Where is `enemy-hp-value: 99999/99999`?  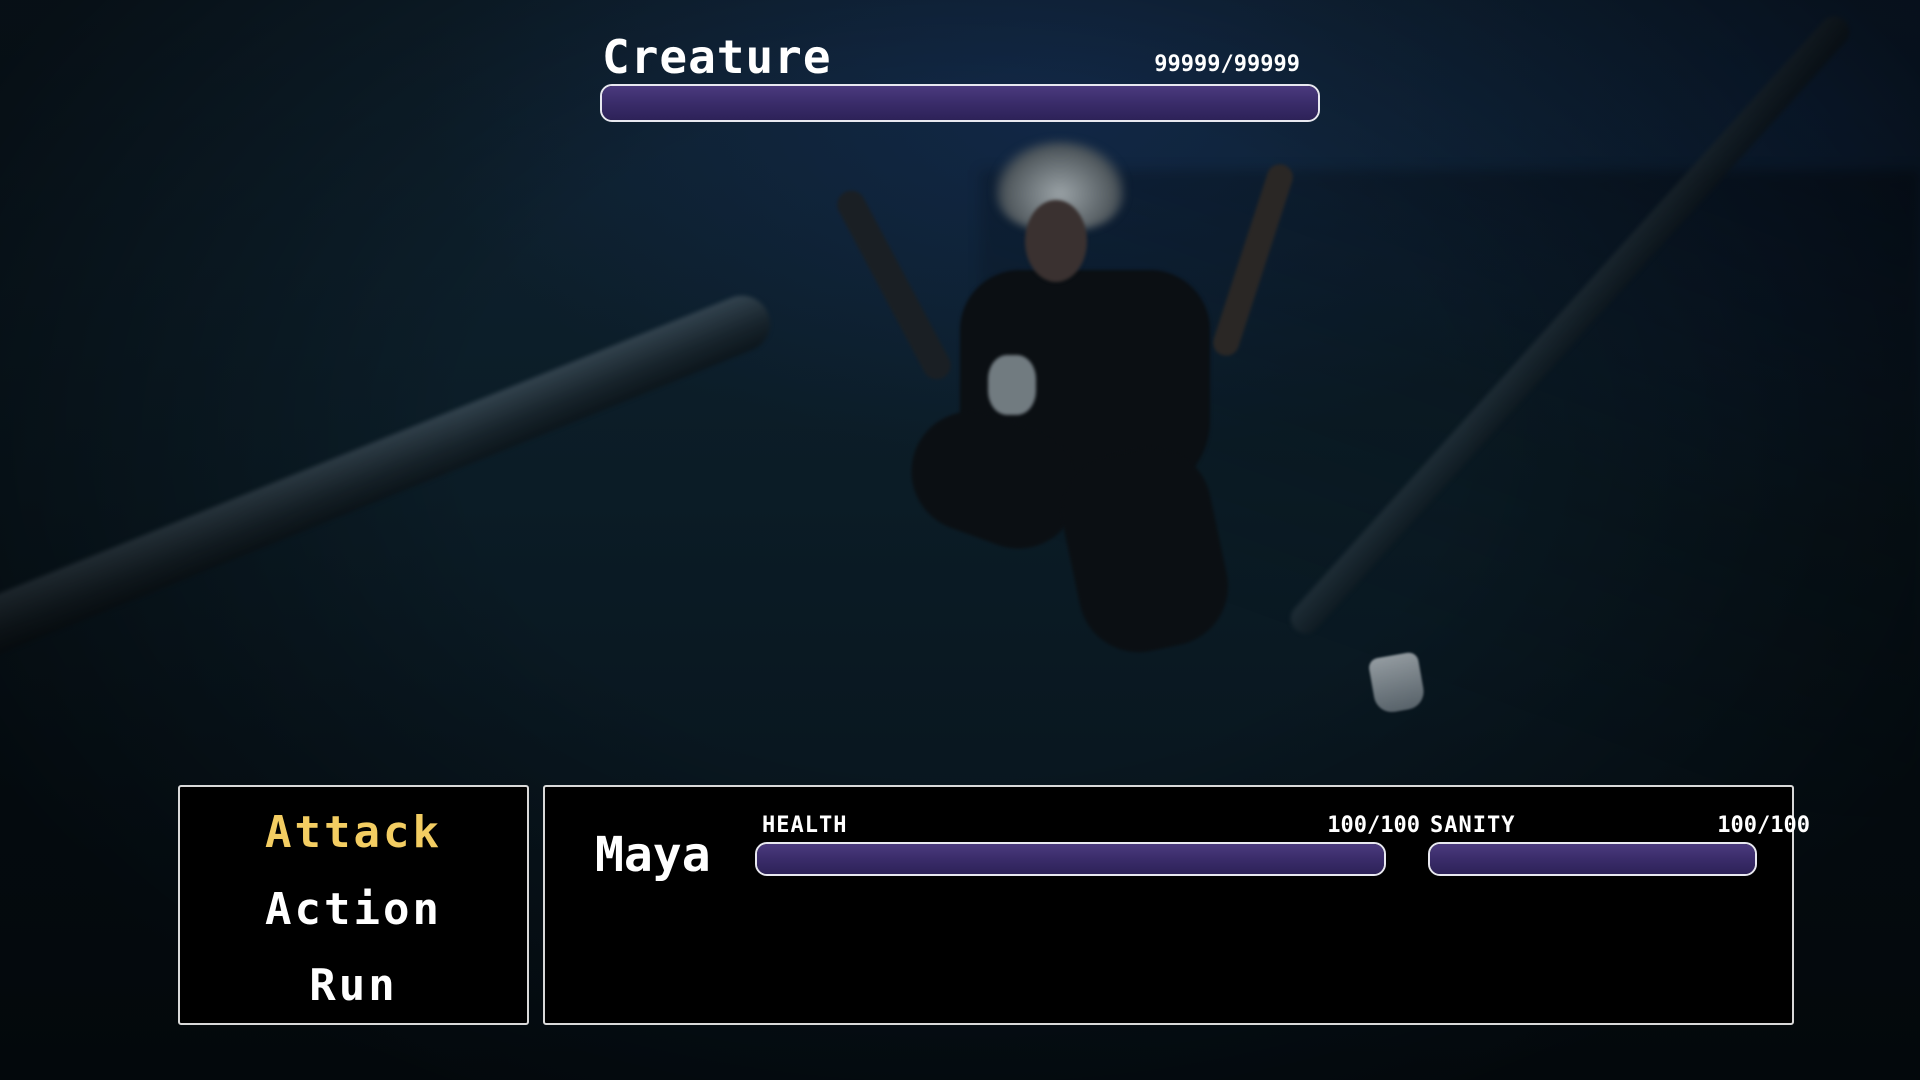 enemy-hp-value: 99999/99999 is located at coordinates (1227, 64).